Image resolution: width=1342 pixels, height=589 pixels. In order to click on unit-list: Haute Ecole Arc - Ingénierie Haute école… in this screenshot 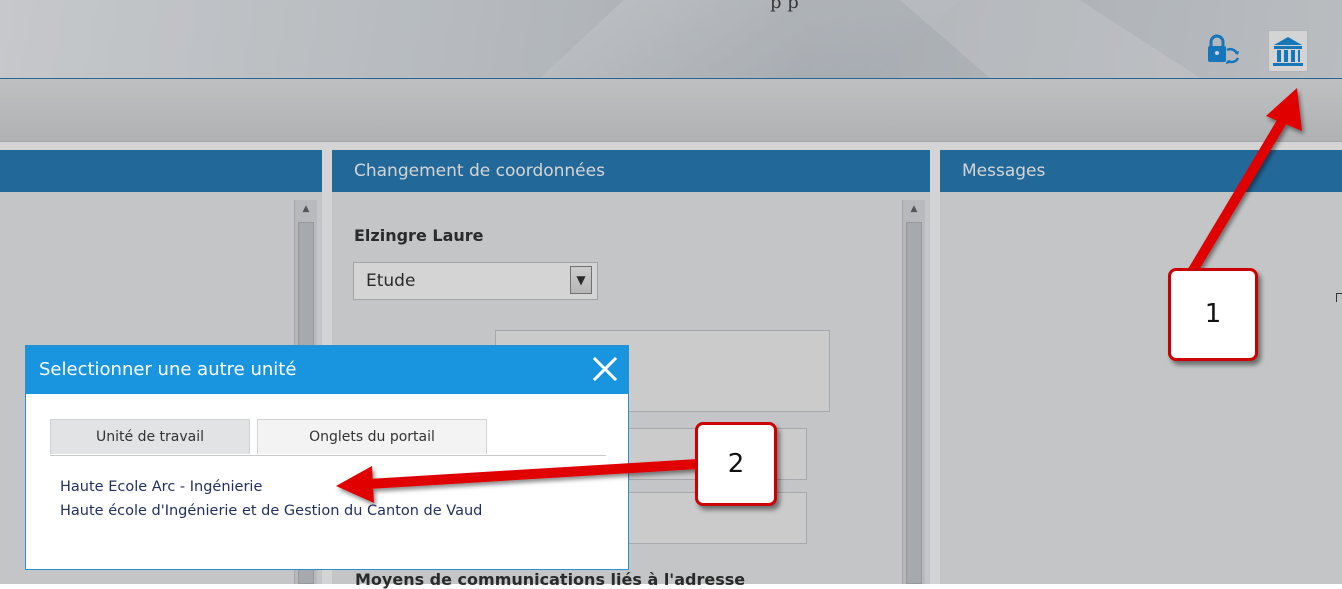, I will do `click(320, 501)`.